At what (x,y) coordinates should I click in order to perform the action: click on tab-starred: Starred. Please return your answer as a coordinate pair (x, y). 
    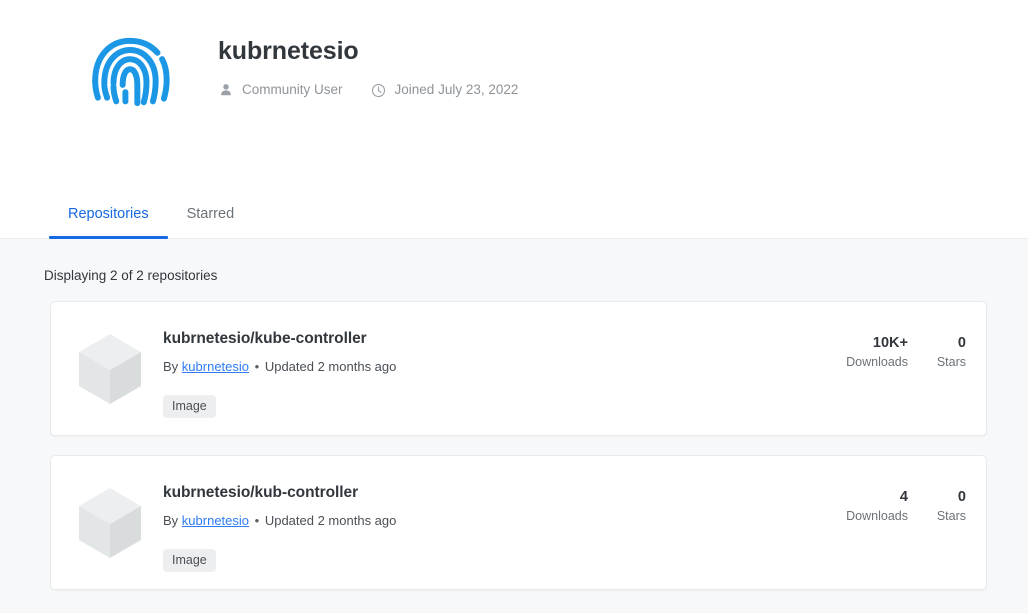
    Looking at the image, I should click on (211, 214).